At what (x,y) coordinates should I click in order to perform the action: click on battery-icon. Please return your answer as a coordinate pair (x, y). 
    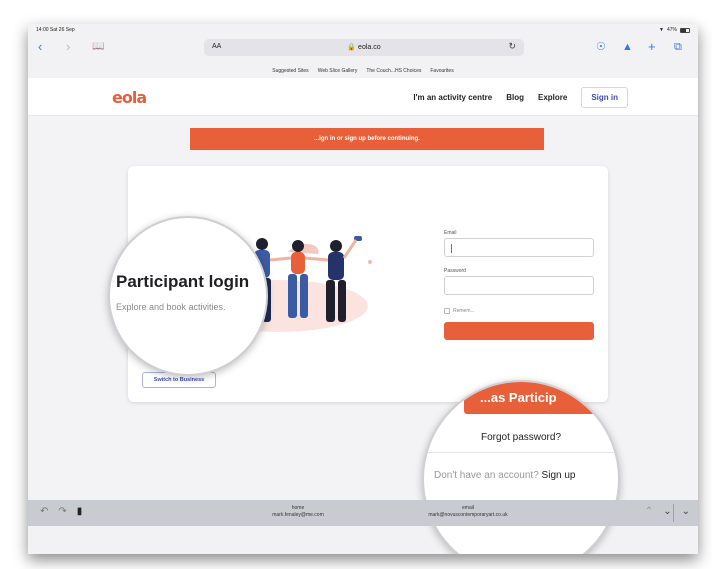
    Looking at the image, I should click on (685, 30).